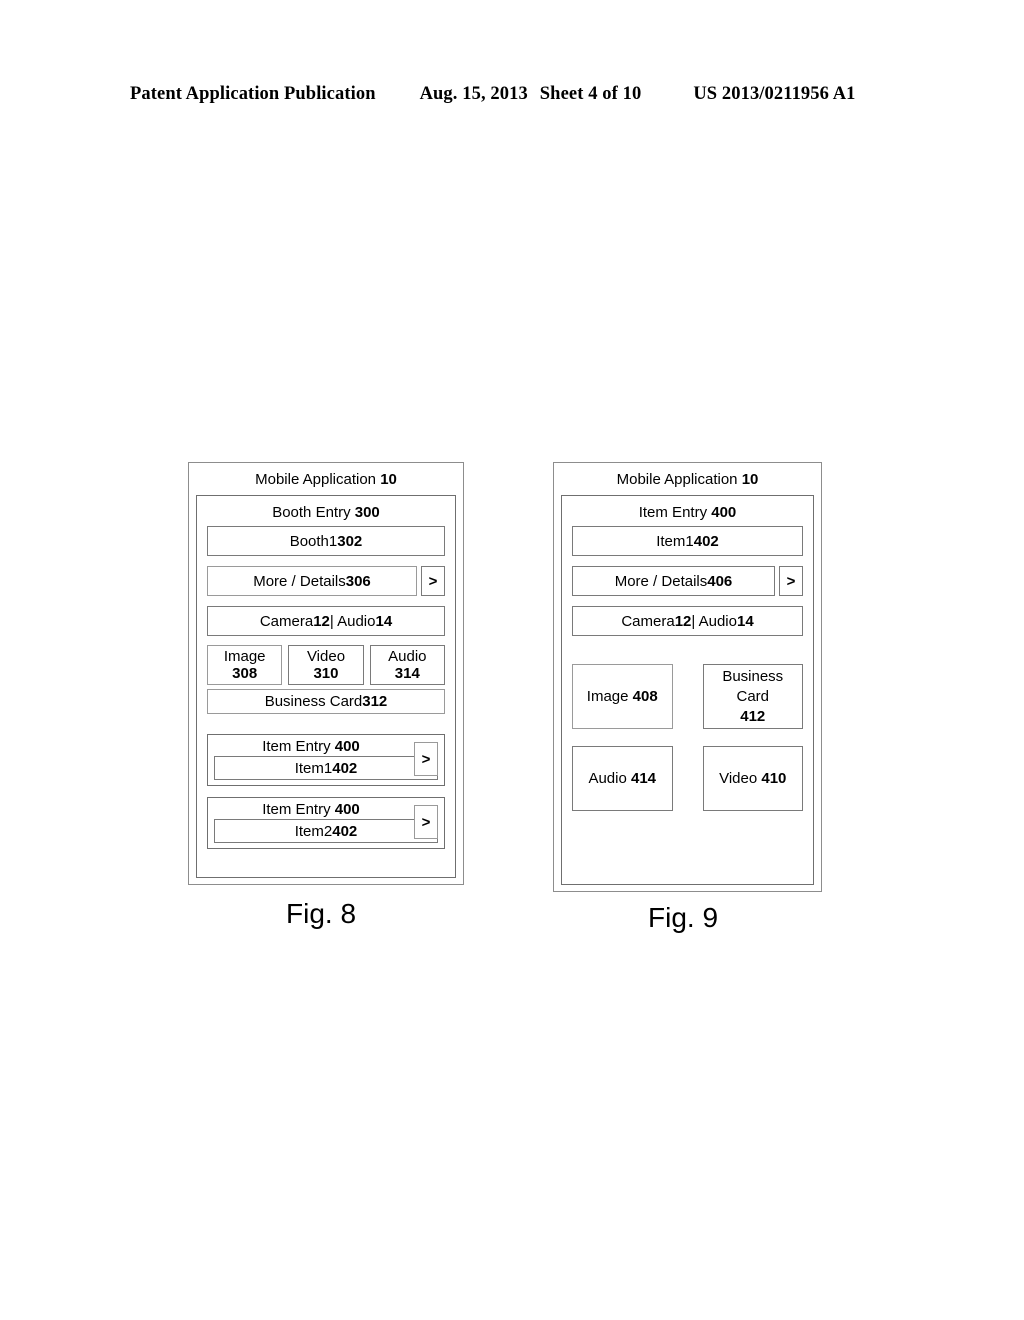  I want to click on item-entry-block-2: Item Entry 400 Item 2 402 >, so click(326, 823).